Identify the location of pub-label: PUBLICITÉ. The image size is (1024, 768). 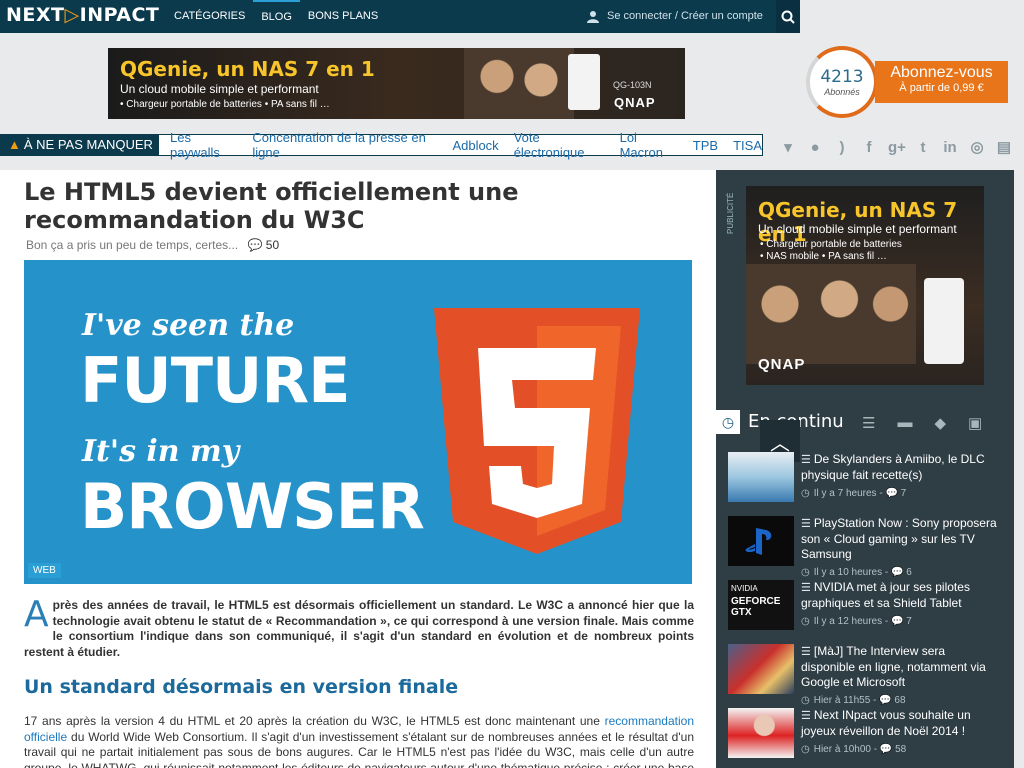
(732, 211).